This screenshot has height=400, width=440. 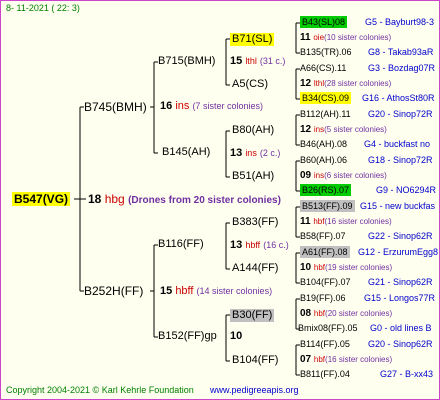 What do you see at coordinates (252, 315) in the screenshot?
I see `gen3-queen: B30(FF)` at bounding box center [252, 315].